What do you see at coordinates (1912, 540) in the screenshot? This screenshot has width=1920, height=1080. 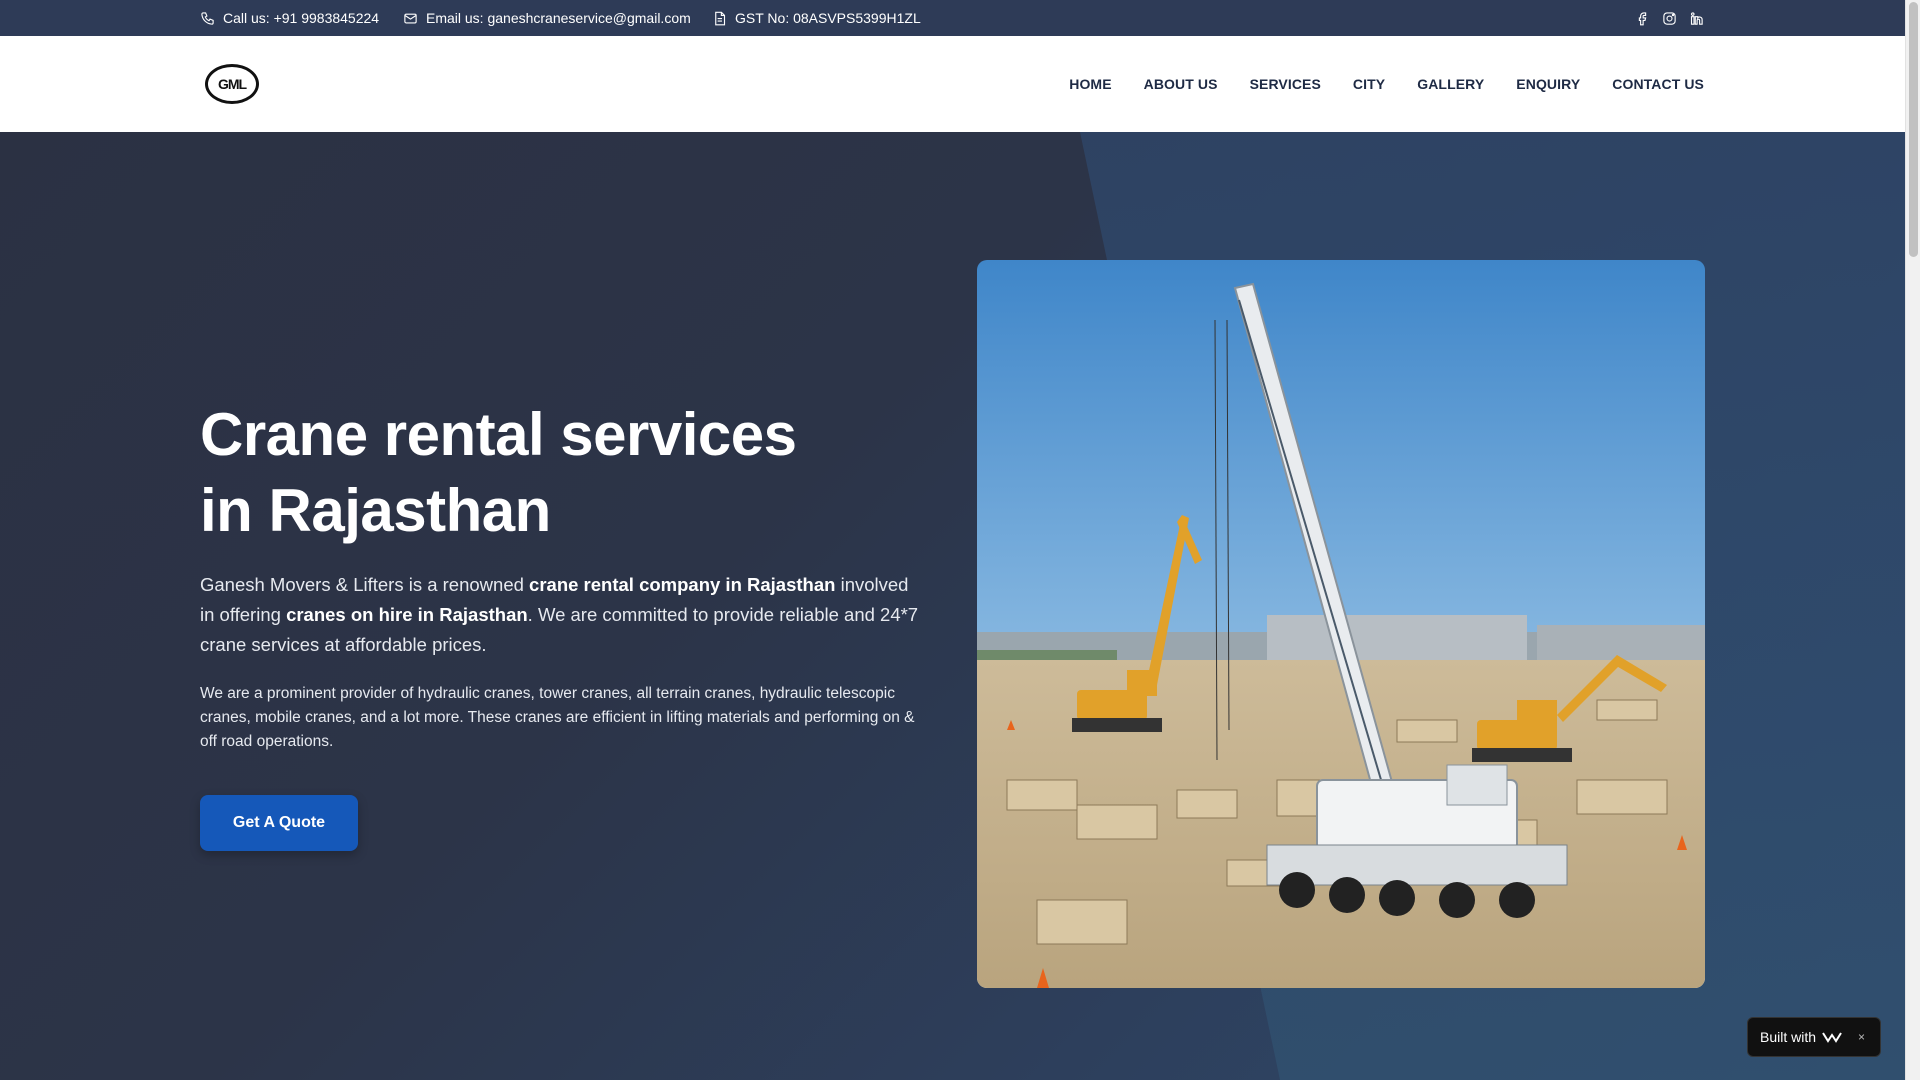 I see `scrollbar` at bounding box center [1912, 540].